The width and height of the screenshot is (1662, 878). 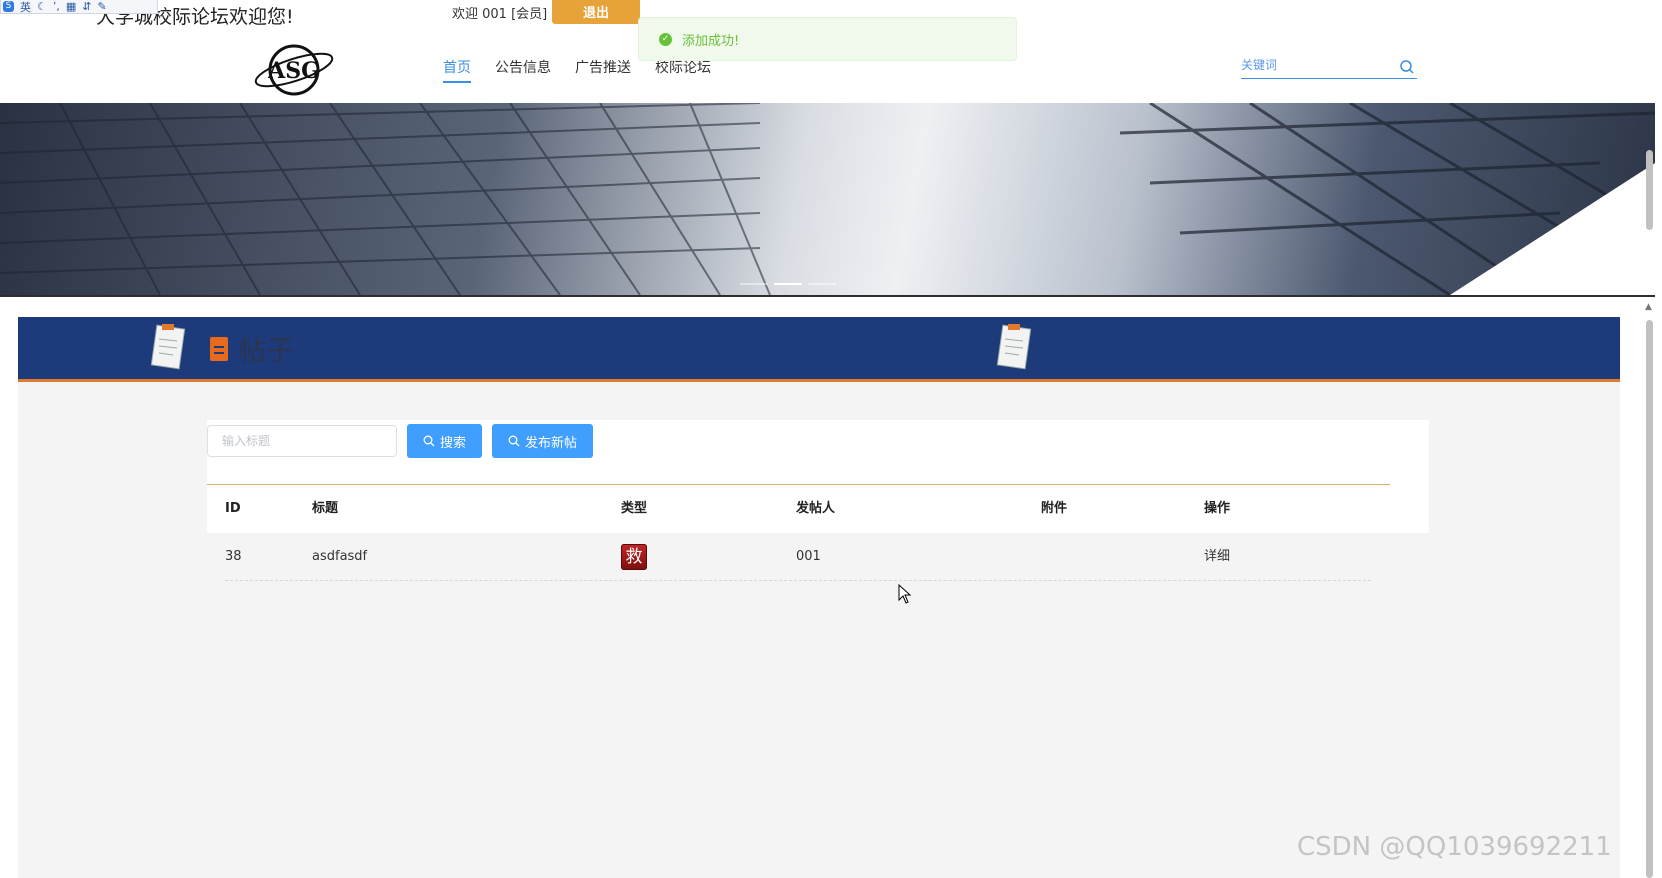 I want to click on cell-type: 救, so click(x=634, y=557).